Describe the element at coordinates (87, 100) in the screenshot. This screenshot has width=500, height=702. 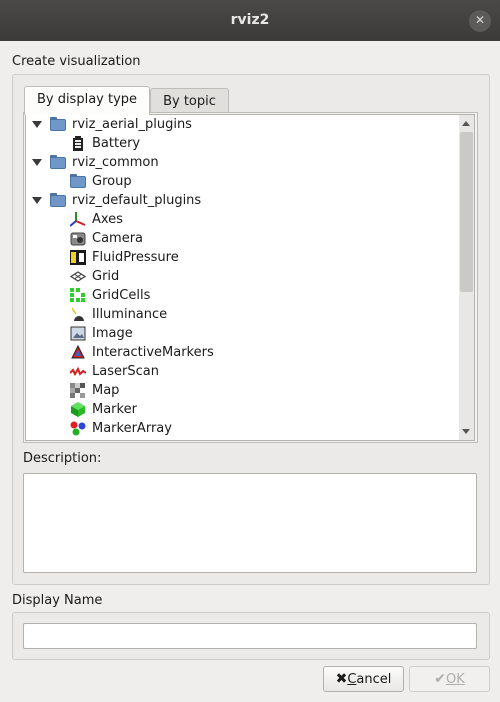
I see `tab-by-display-type: By display type` at that location.